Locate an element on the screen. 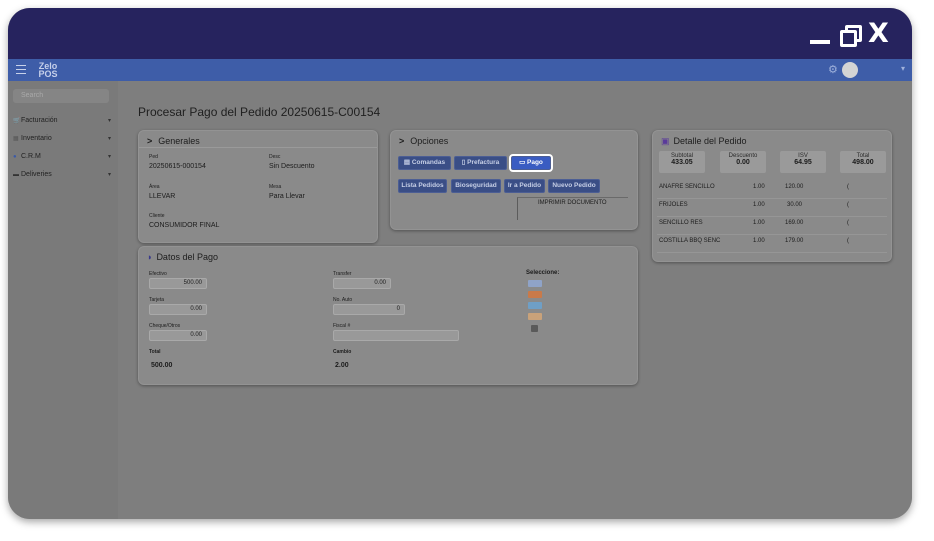  mastercard-icon is located at coordinates (535, 294).